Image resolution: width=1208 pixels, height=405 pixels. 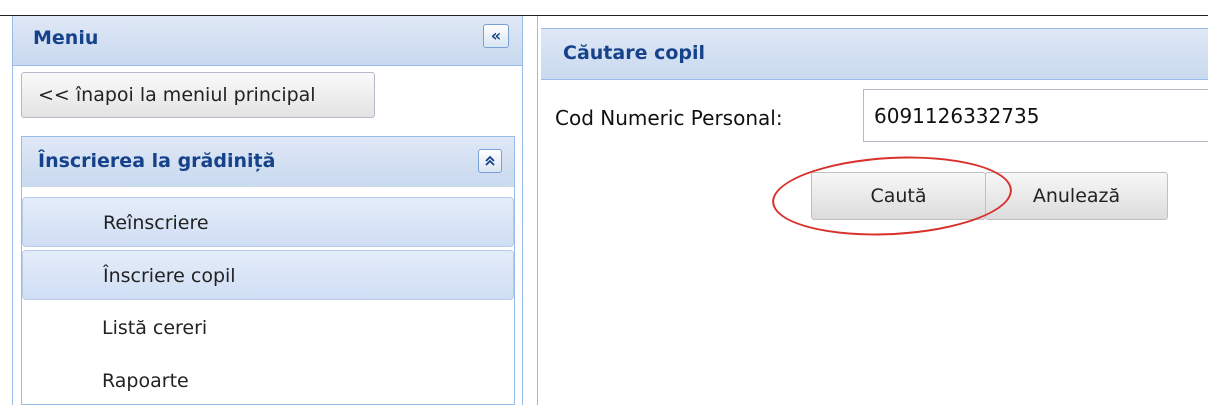 What do you see at coordinates (1035, 115) in the screenshot?
I see `cnp-input` at bounding box center [1035, 115].